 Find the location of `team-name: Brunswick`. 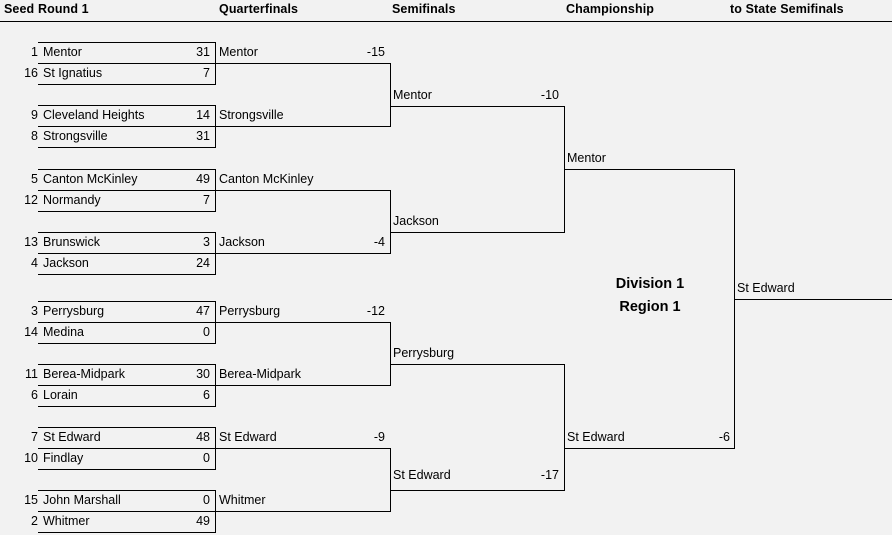

team-name: Brunswick is located at coordinates (71, 242).